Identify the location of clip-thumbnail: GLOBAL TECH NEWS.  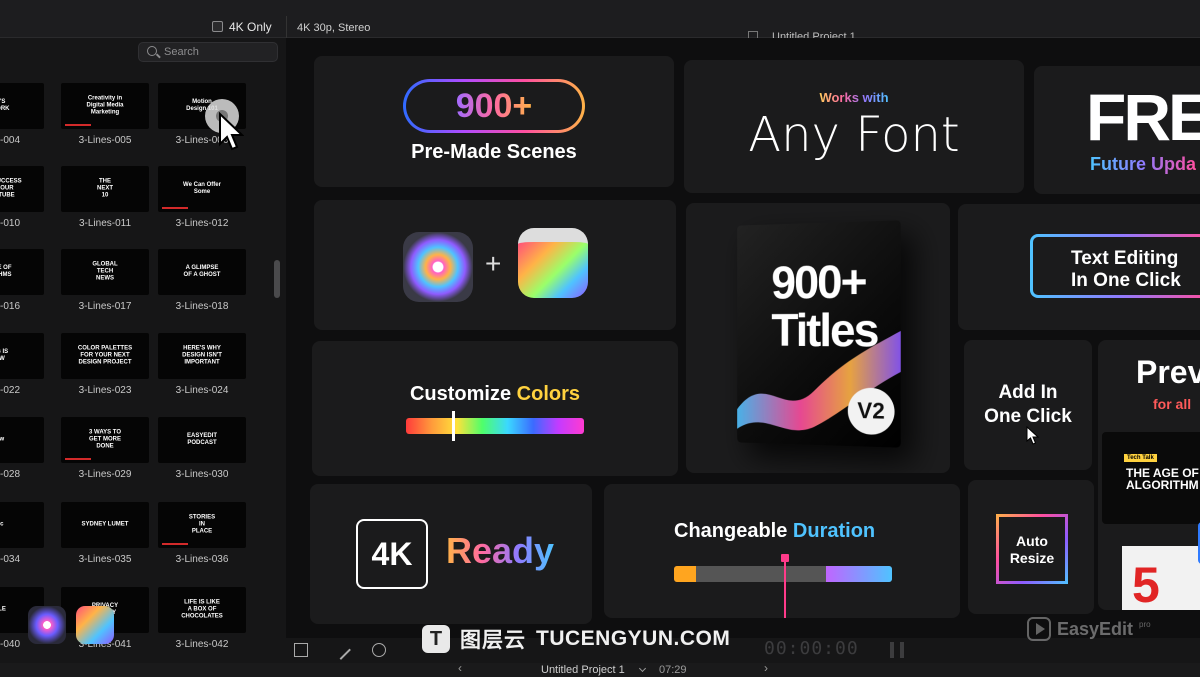
(105, 272).